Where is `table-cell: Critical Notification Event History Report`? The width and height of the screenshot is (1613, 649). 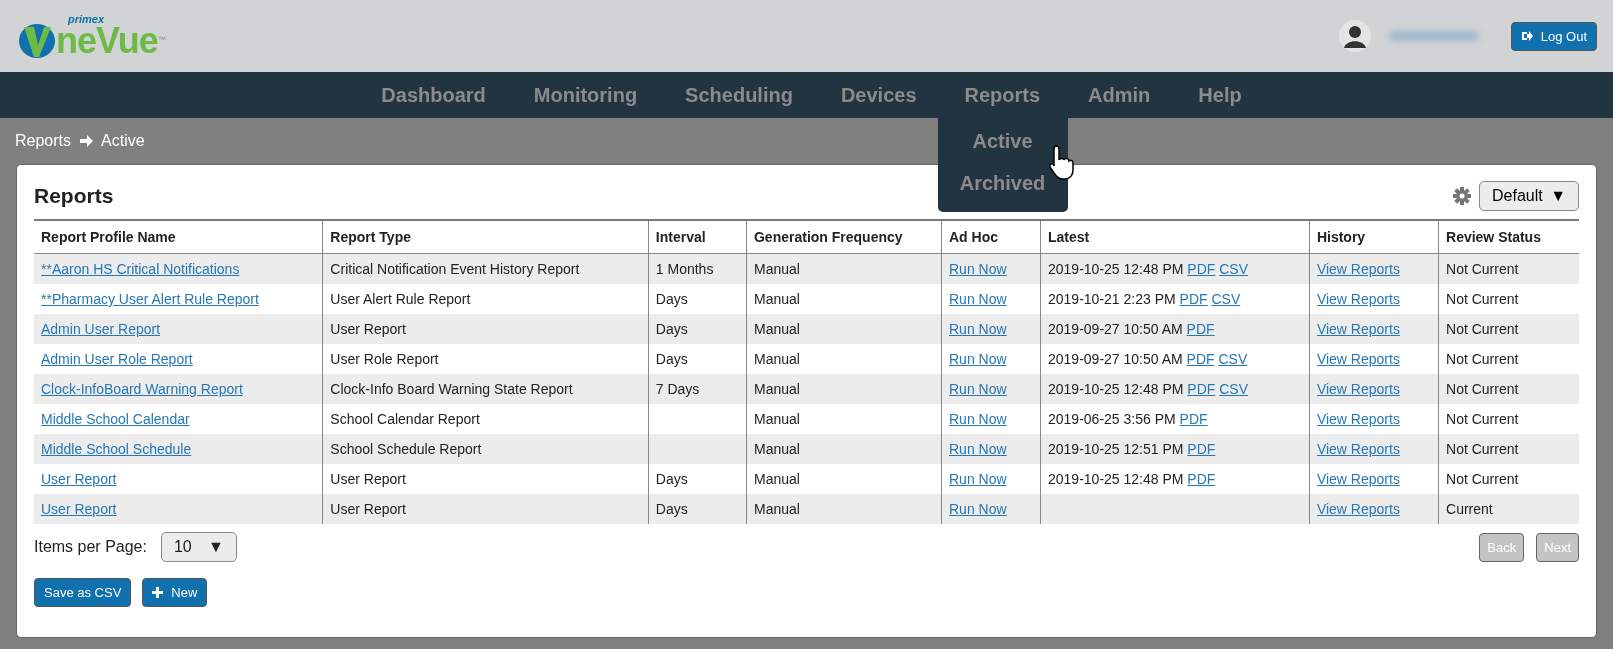 table-cell: Critical Notification Event History Report is located at coordinates (455, 269).